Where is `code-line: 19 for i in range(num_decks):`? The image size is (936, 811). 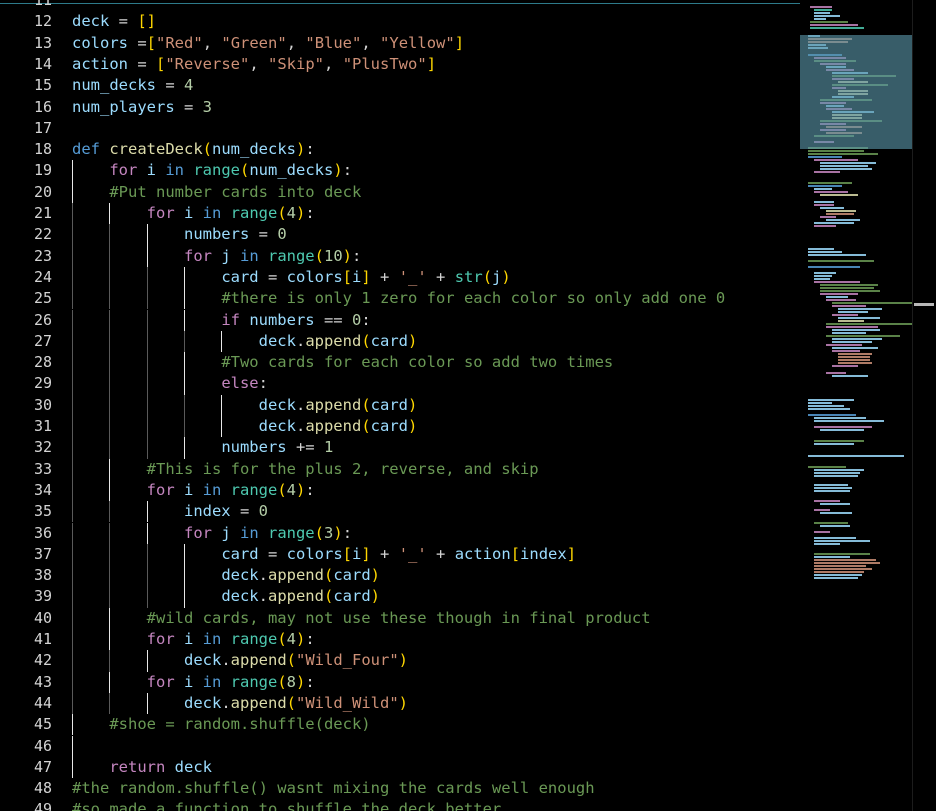
code-line: 19 for i in range(num_decks): is located at coordinates (400, 171).